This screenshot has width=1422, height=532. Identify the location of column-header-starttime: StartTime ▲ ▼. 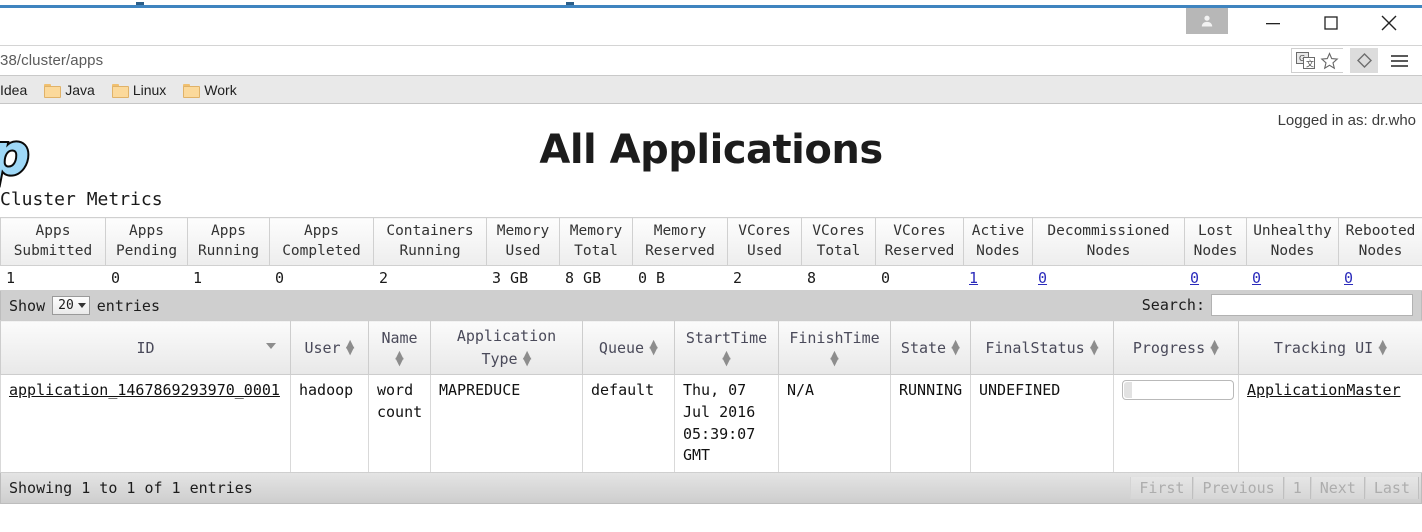
(726, 348).